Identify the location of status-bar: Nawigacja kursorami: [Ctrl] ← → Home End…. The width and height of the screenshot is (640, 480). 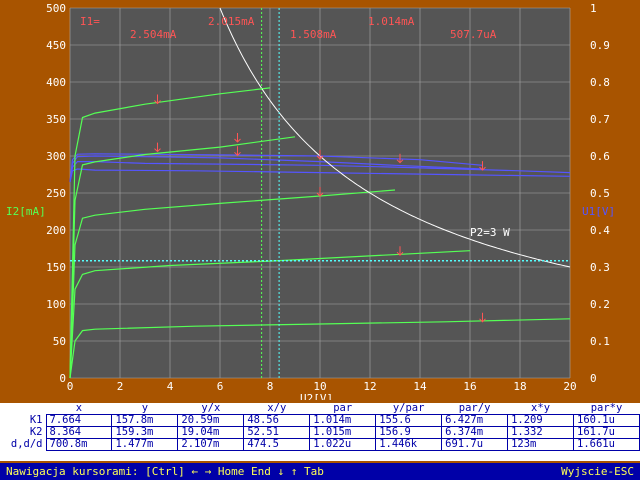
(320, 471).